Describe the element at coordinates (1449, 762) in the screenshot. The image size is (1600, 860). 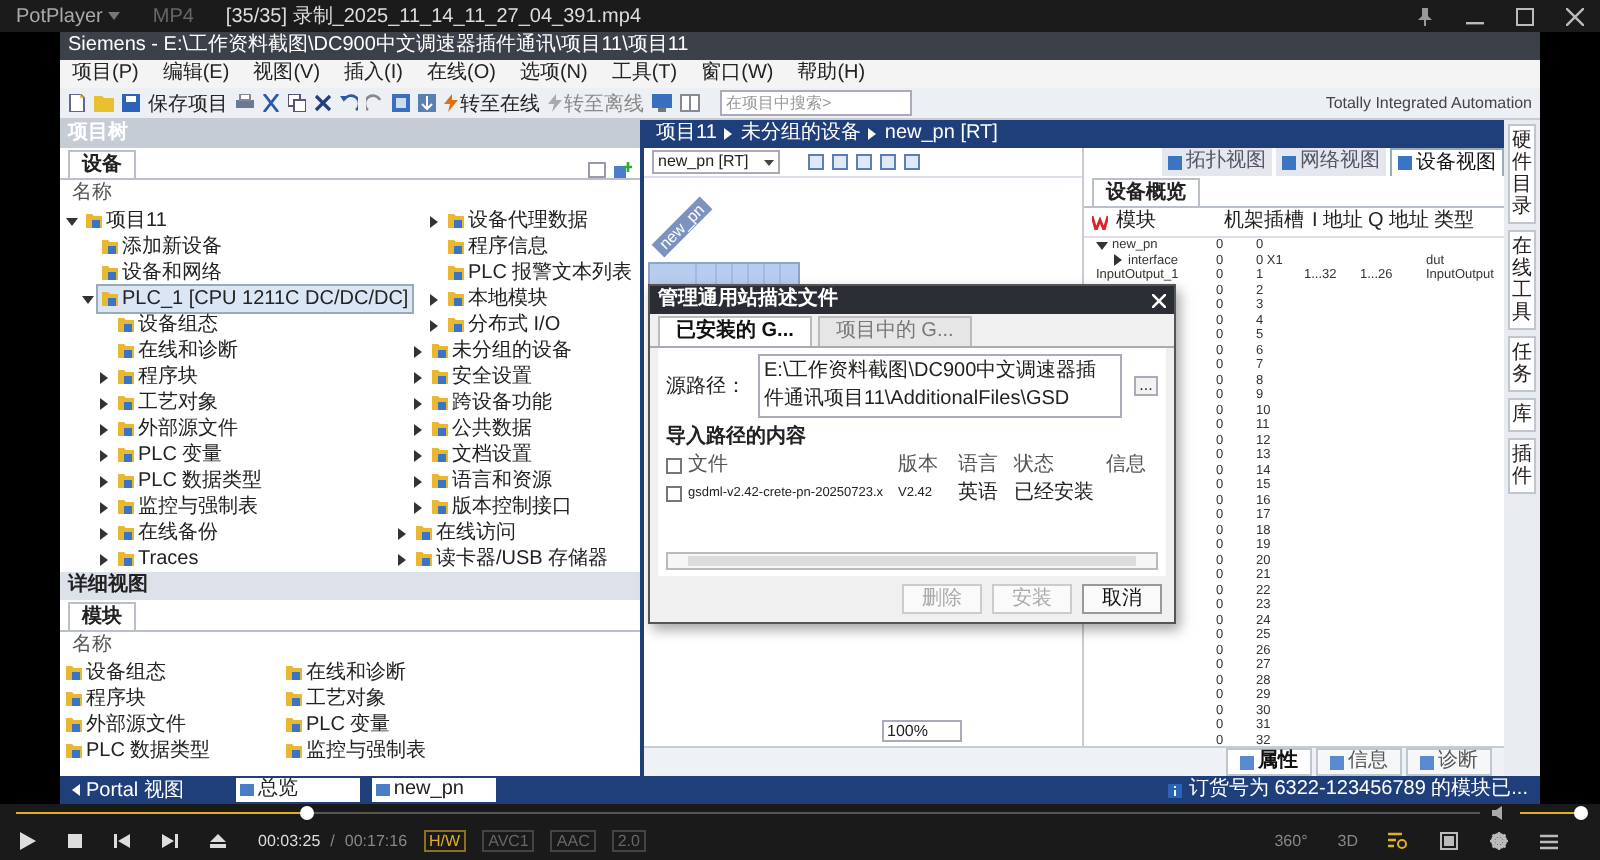
I see `inspector-tab: 诊断` at that location.